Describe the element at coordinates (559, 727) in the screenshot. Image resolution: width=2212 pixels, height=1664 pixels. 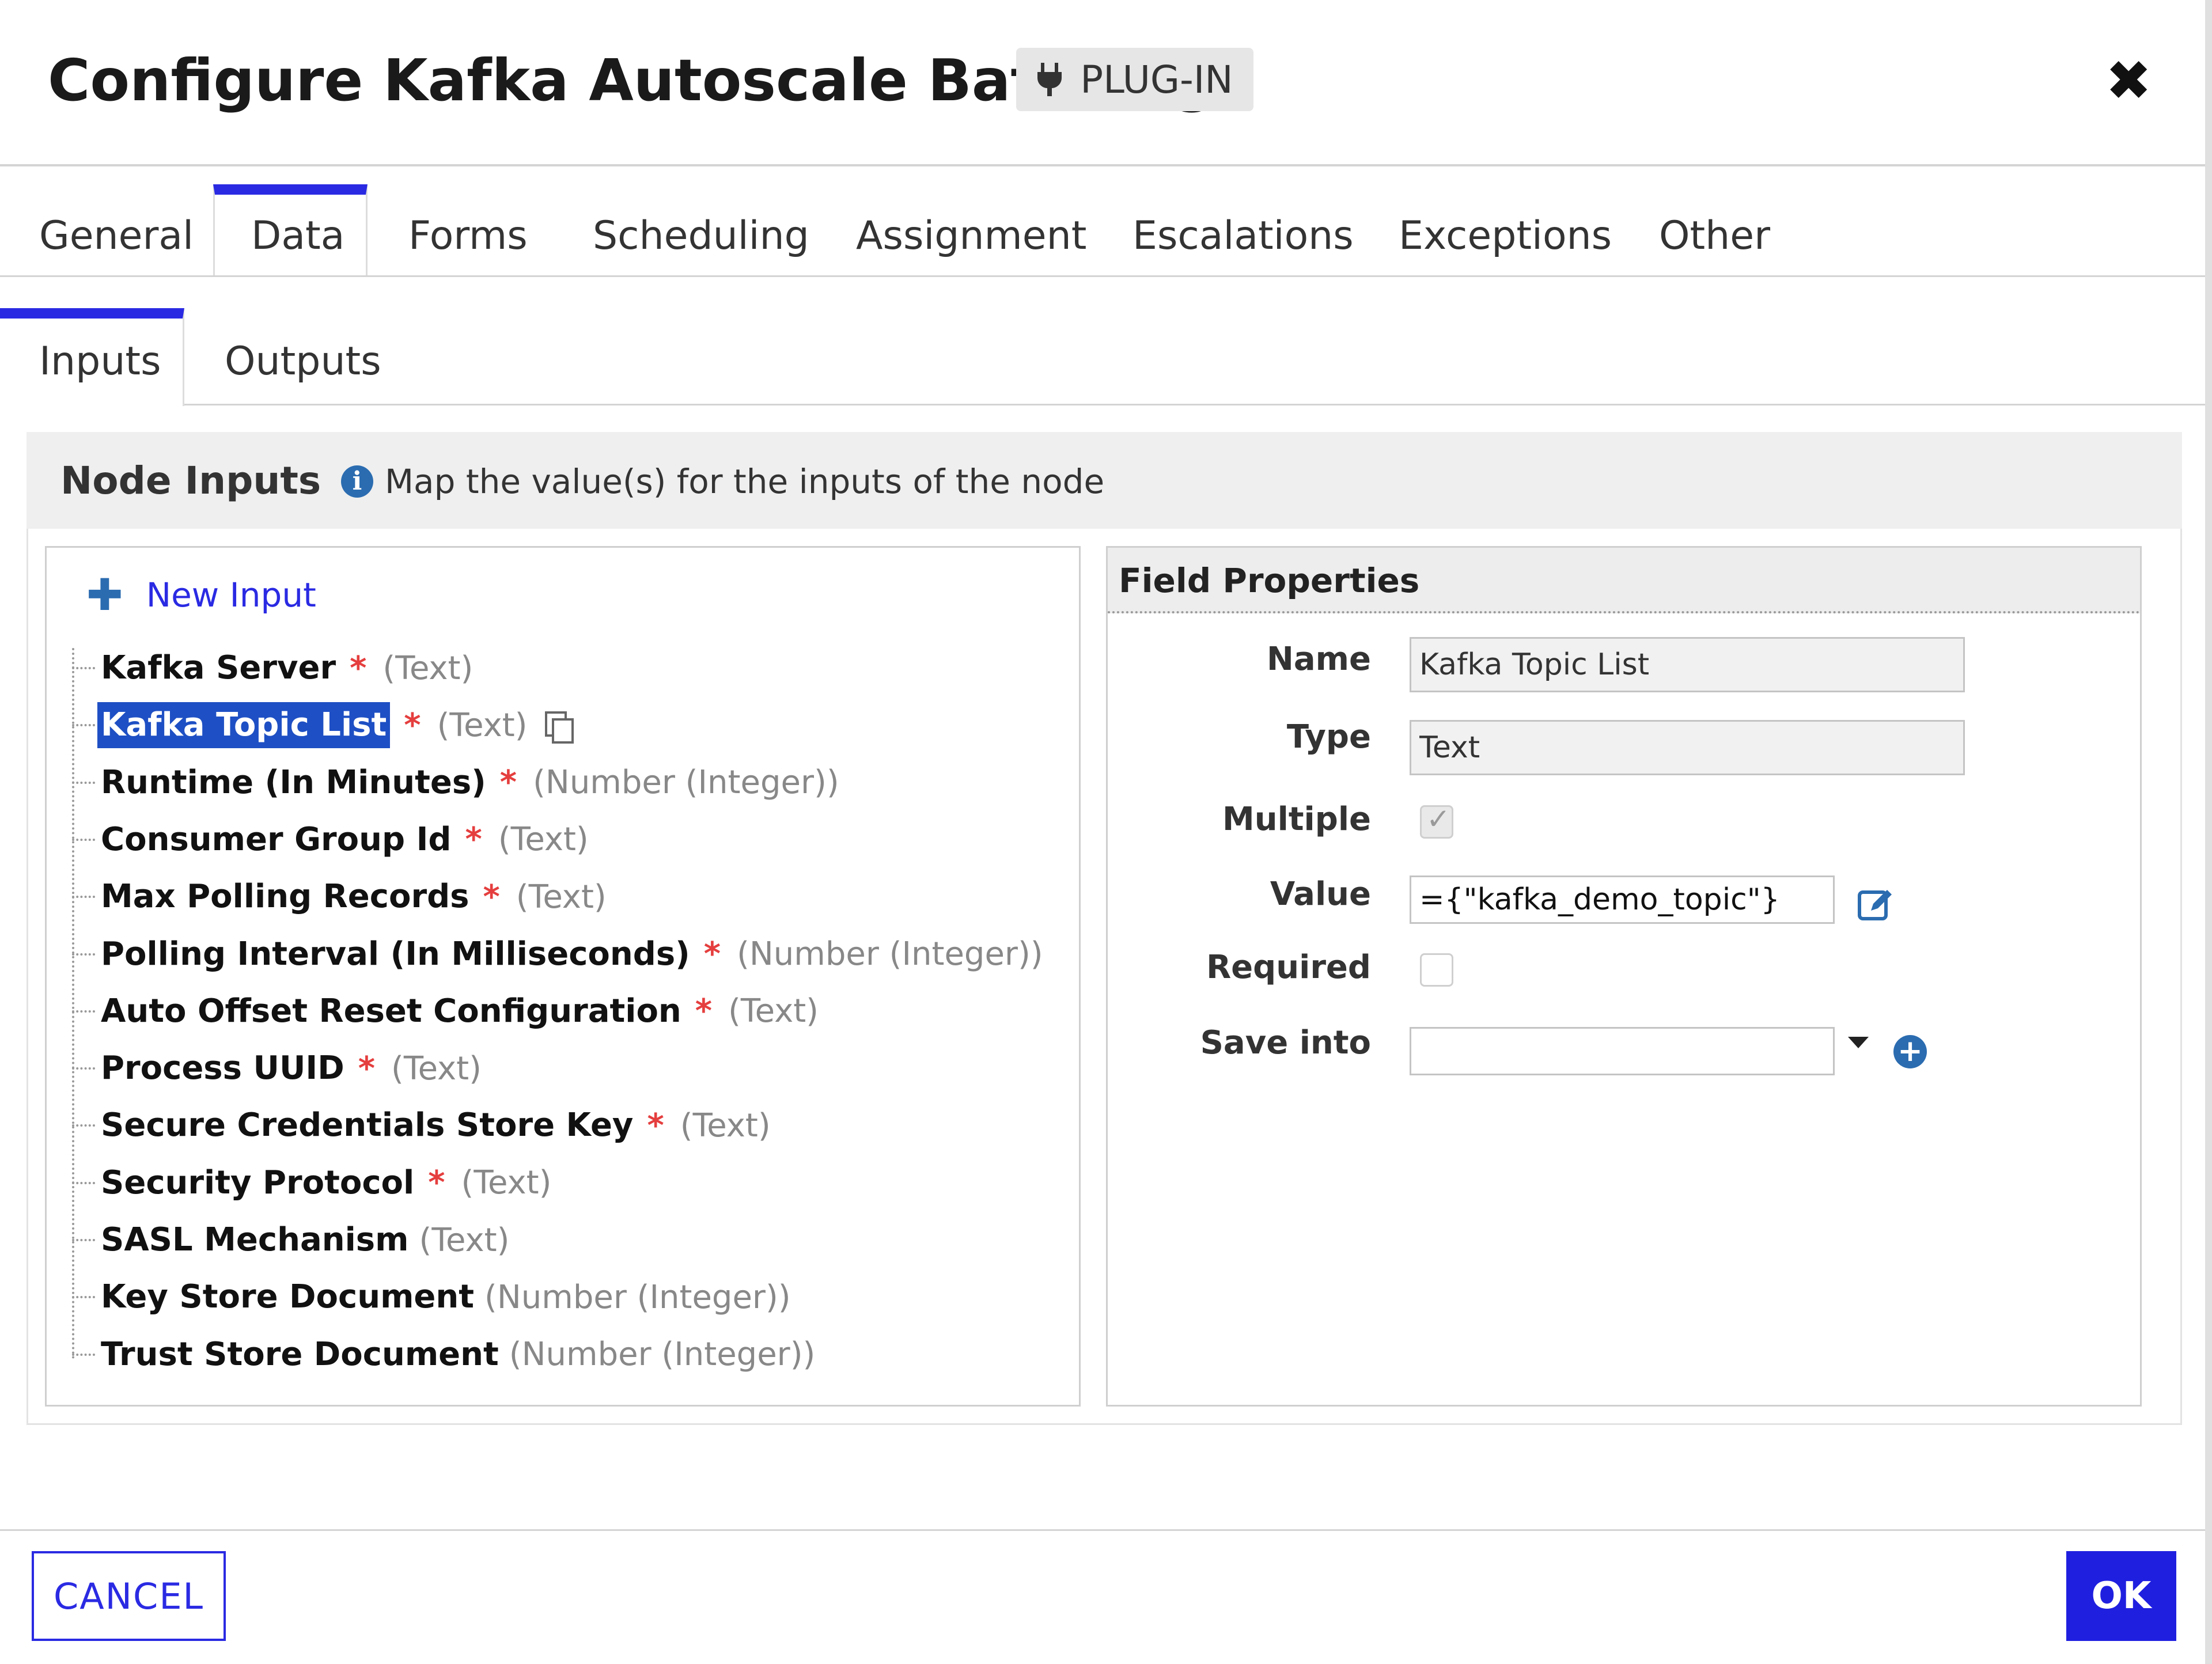
I see `copy-icon` at that location.